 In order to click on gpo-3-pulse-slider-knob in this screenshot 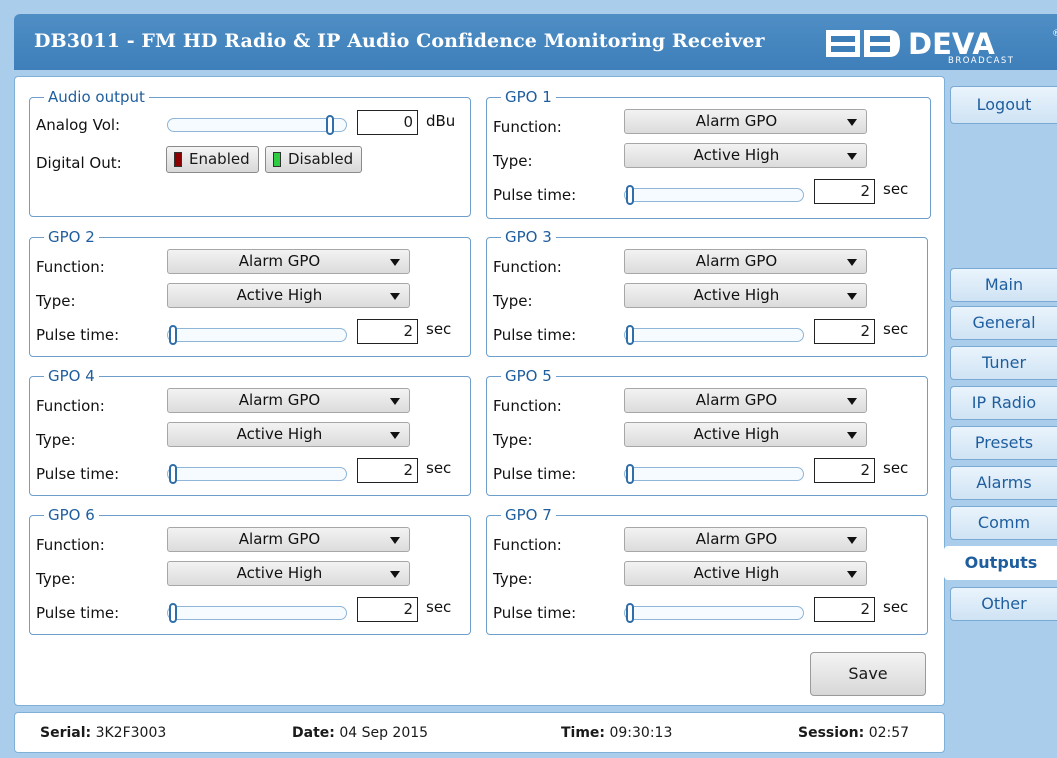, I will do `click(630, 335)`.